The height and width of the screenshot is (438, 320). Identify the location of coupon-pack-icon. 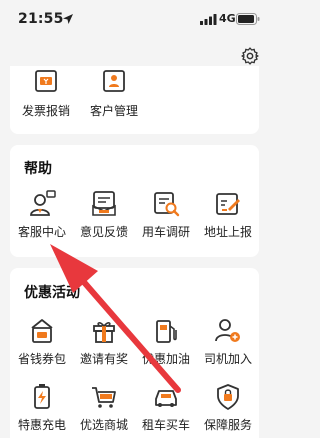
(42, 331).